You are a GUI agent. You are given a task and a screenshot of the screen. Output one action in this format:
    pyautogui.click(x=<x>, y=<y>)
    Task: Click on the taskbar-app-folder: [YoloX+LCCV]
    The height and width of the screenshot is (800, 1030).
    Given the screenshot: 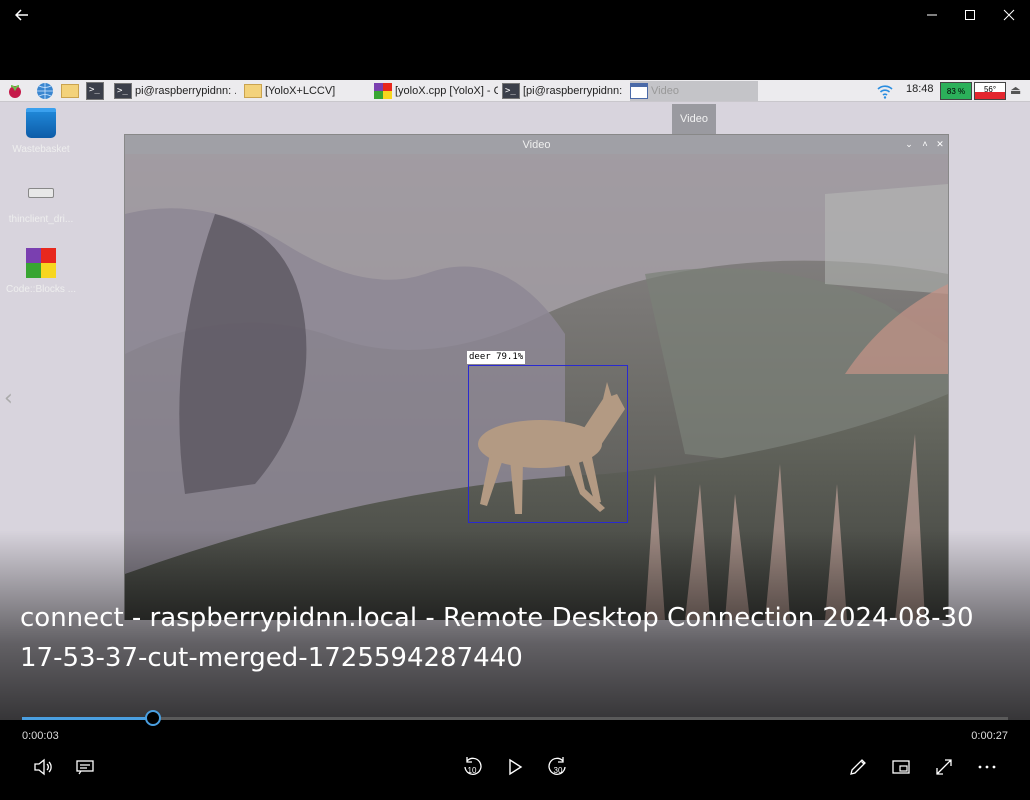 What is the action you would take?
    pyautogui.click(x=306, y=91)
    